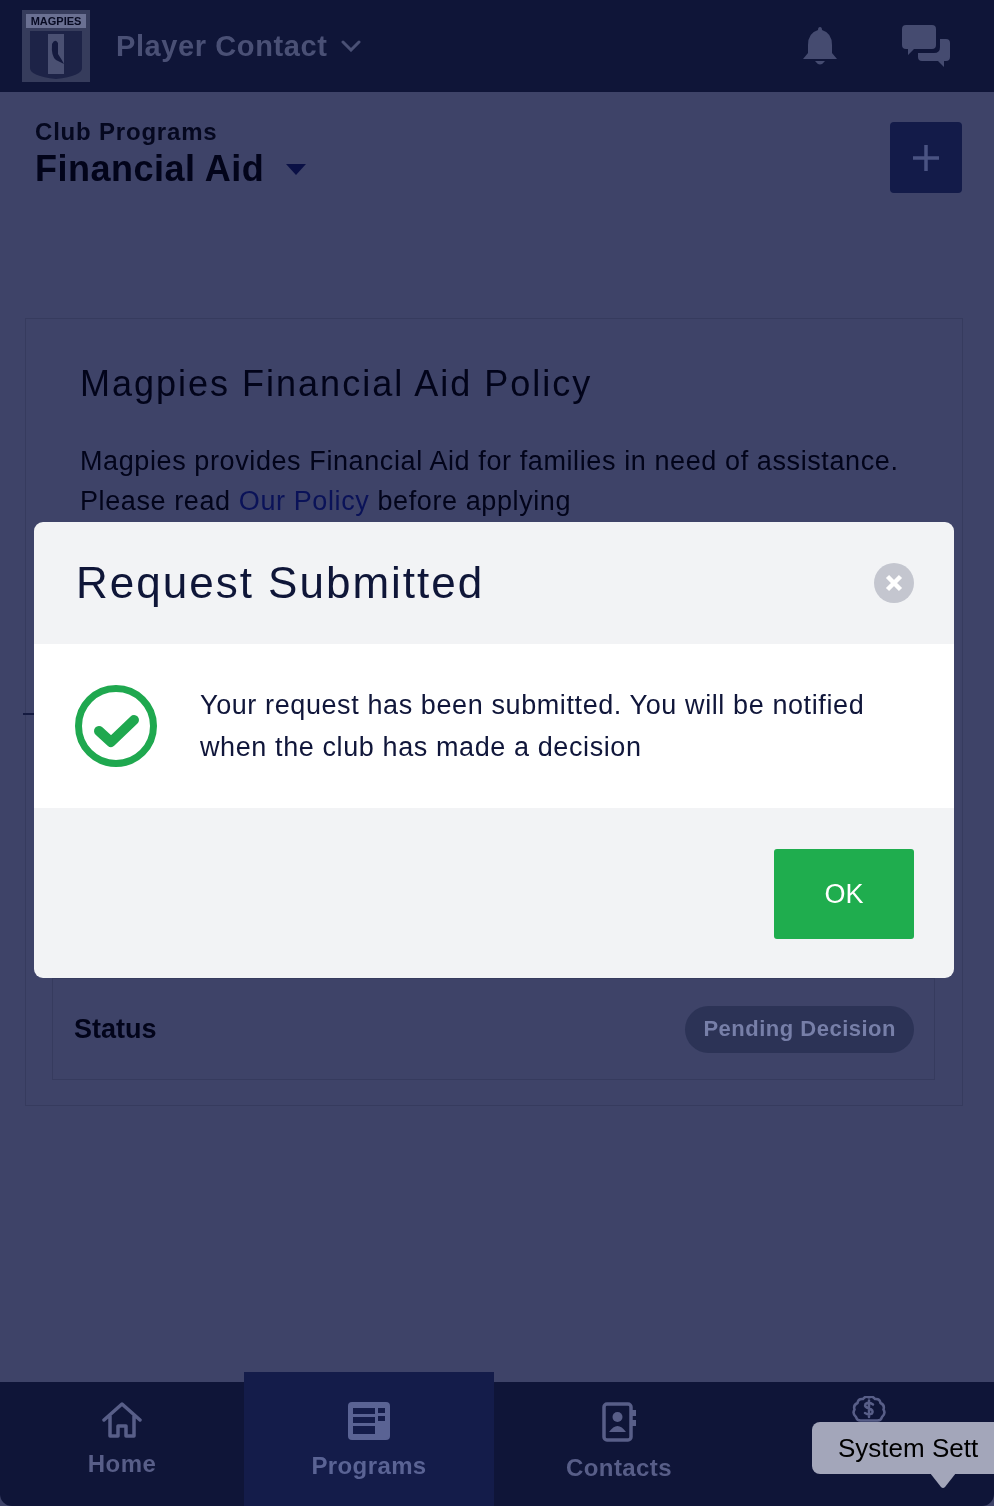 This screenshot has height=1506, width=994. Describe the element at coordinates (533, 726) in the screenshot. I see `dialog-message: Your request has been submitted. You will be notified when the club has made a decision` at that location.